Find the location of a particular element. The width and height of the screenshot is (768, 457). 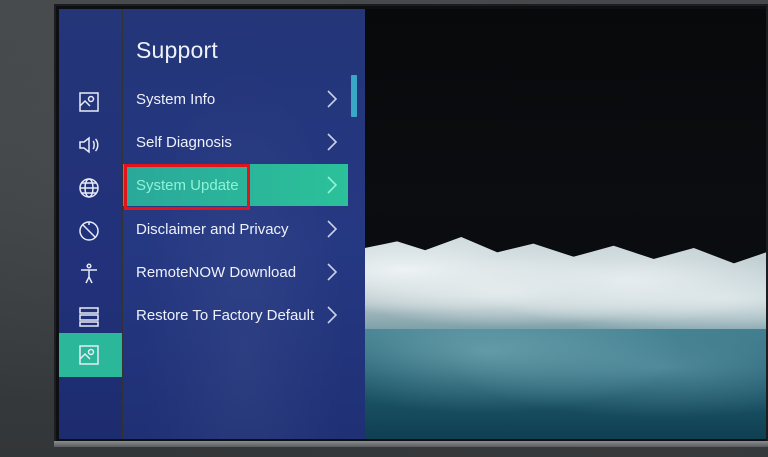

red-highlight-box is located at coordinates (187, 187).